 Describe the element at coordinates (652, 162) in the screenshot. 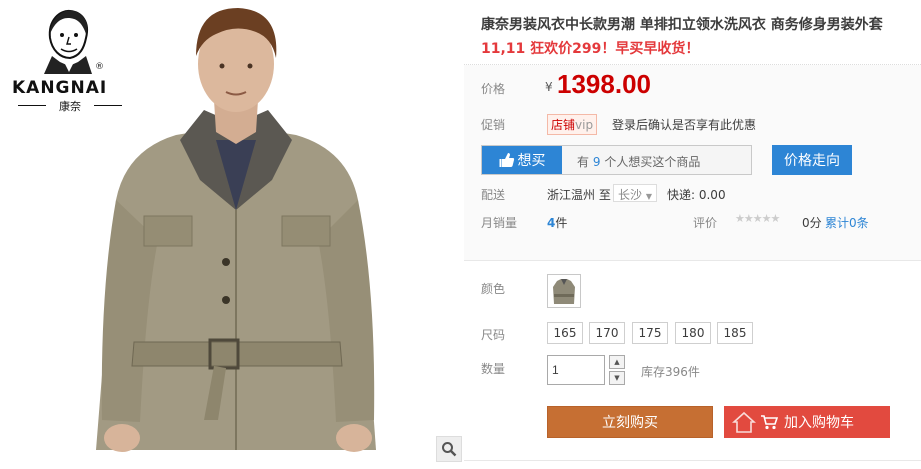

I see `want-count-suffix: 个人想买这个商品` at that location.